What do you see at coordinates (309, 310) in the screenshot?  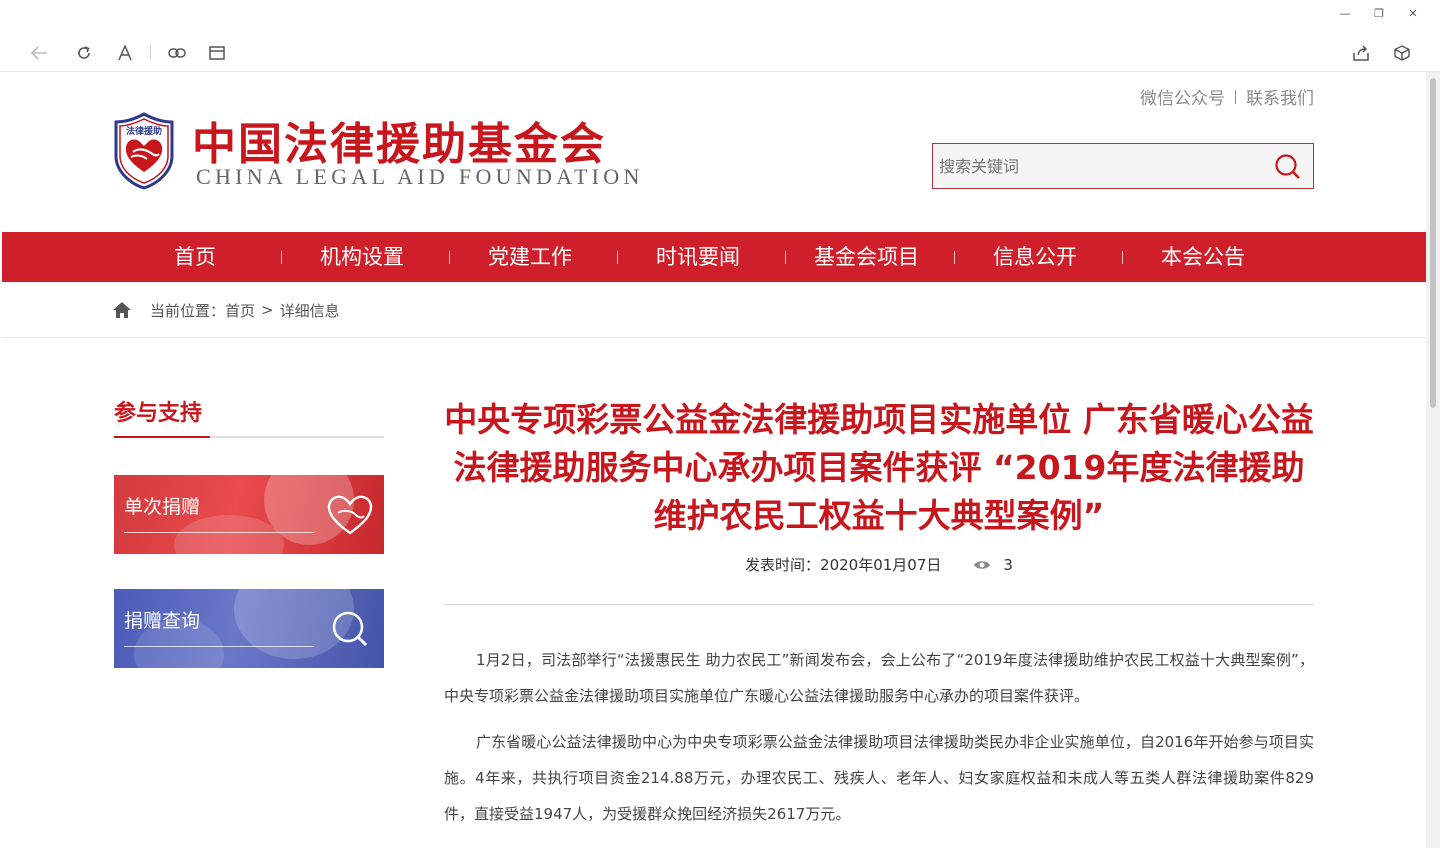 I see `breadcrumb-current: 详细信息` at bounding box center [309, 310].